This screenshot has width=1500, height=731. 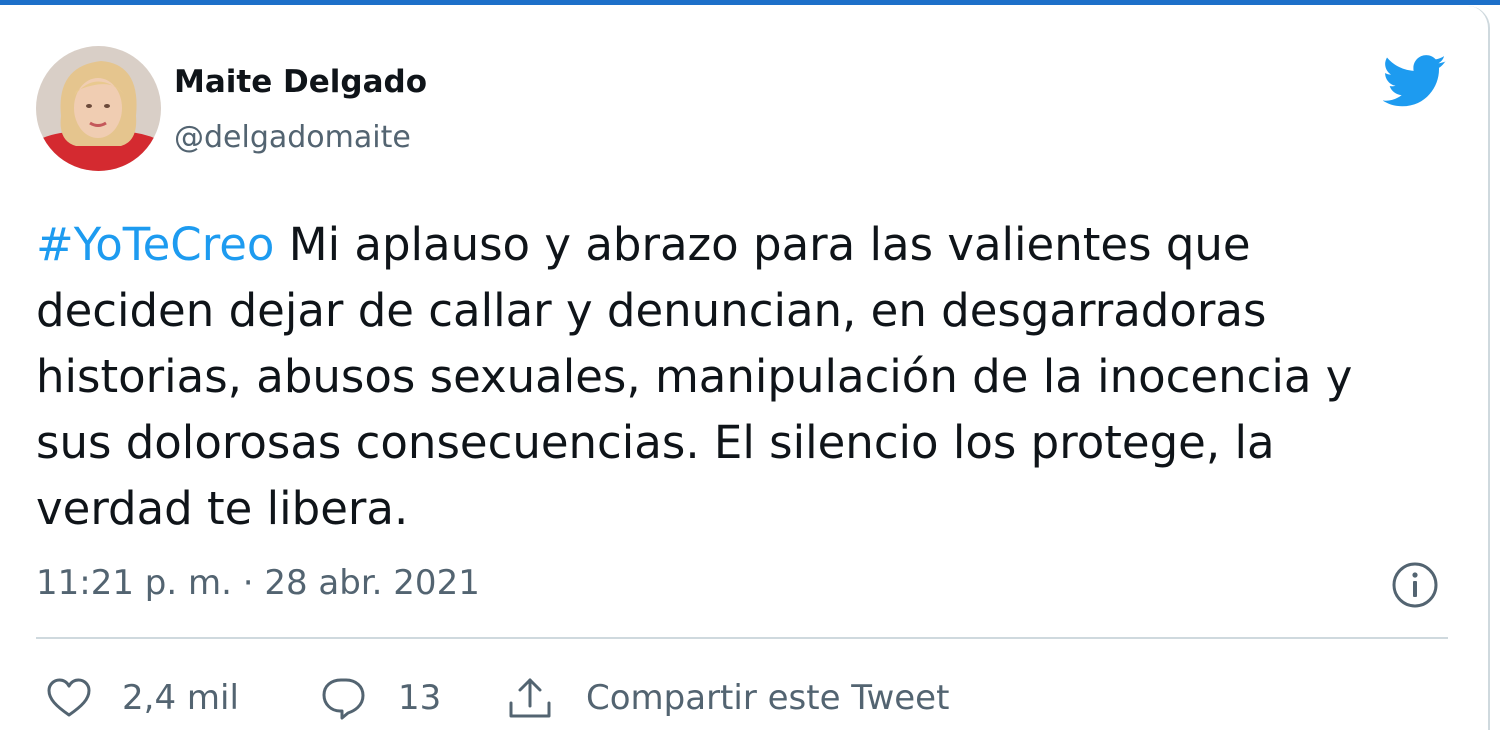 I want to click on window-top-border, so click(x=750, y=2).